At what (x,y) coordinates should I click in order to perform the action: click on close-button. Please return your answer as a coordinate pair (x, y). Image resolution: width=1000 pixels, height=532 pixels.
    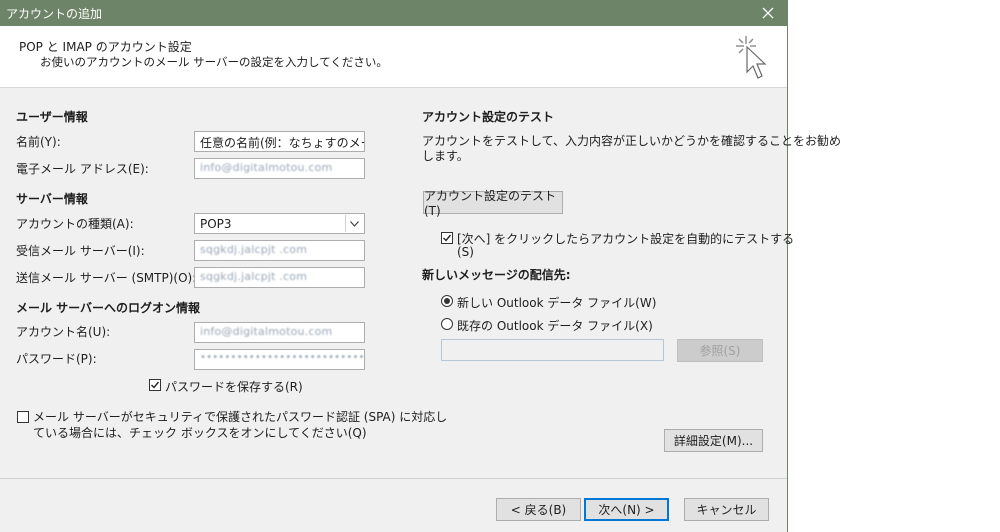
    Looking at the image, I should click on (768, 13).